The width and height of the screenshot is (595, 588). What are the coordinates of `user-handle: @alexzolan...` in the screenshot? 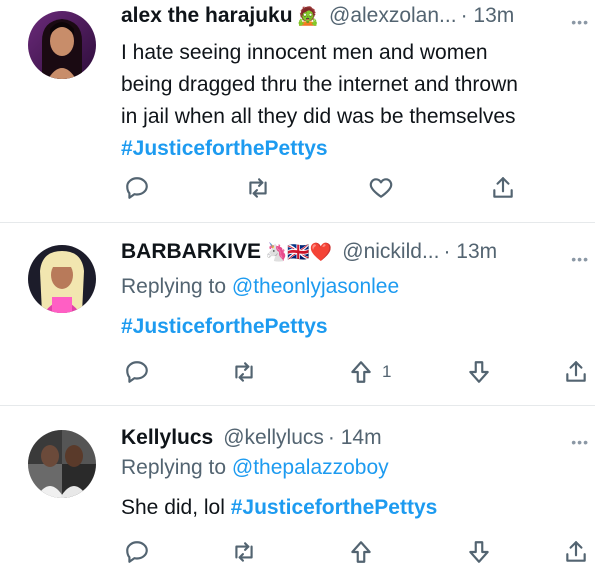 It's located at (393, 16).